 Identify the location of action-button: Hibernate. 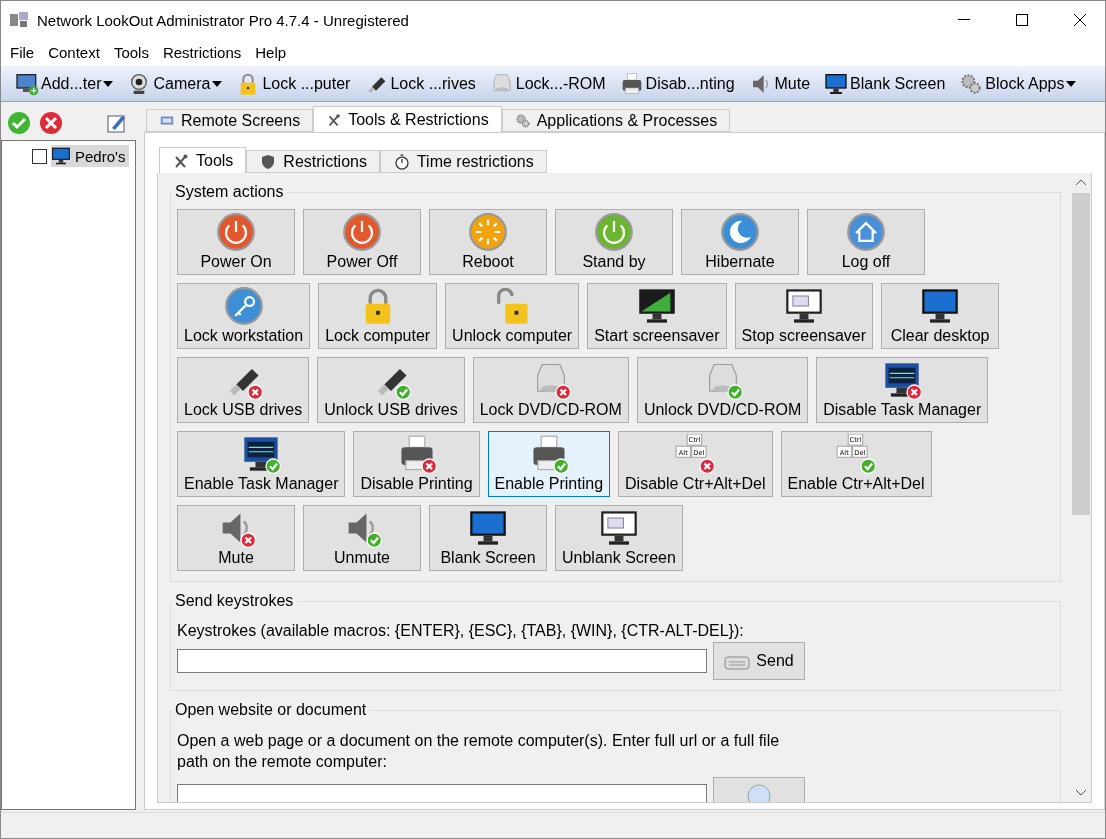
(740, 242).